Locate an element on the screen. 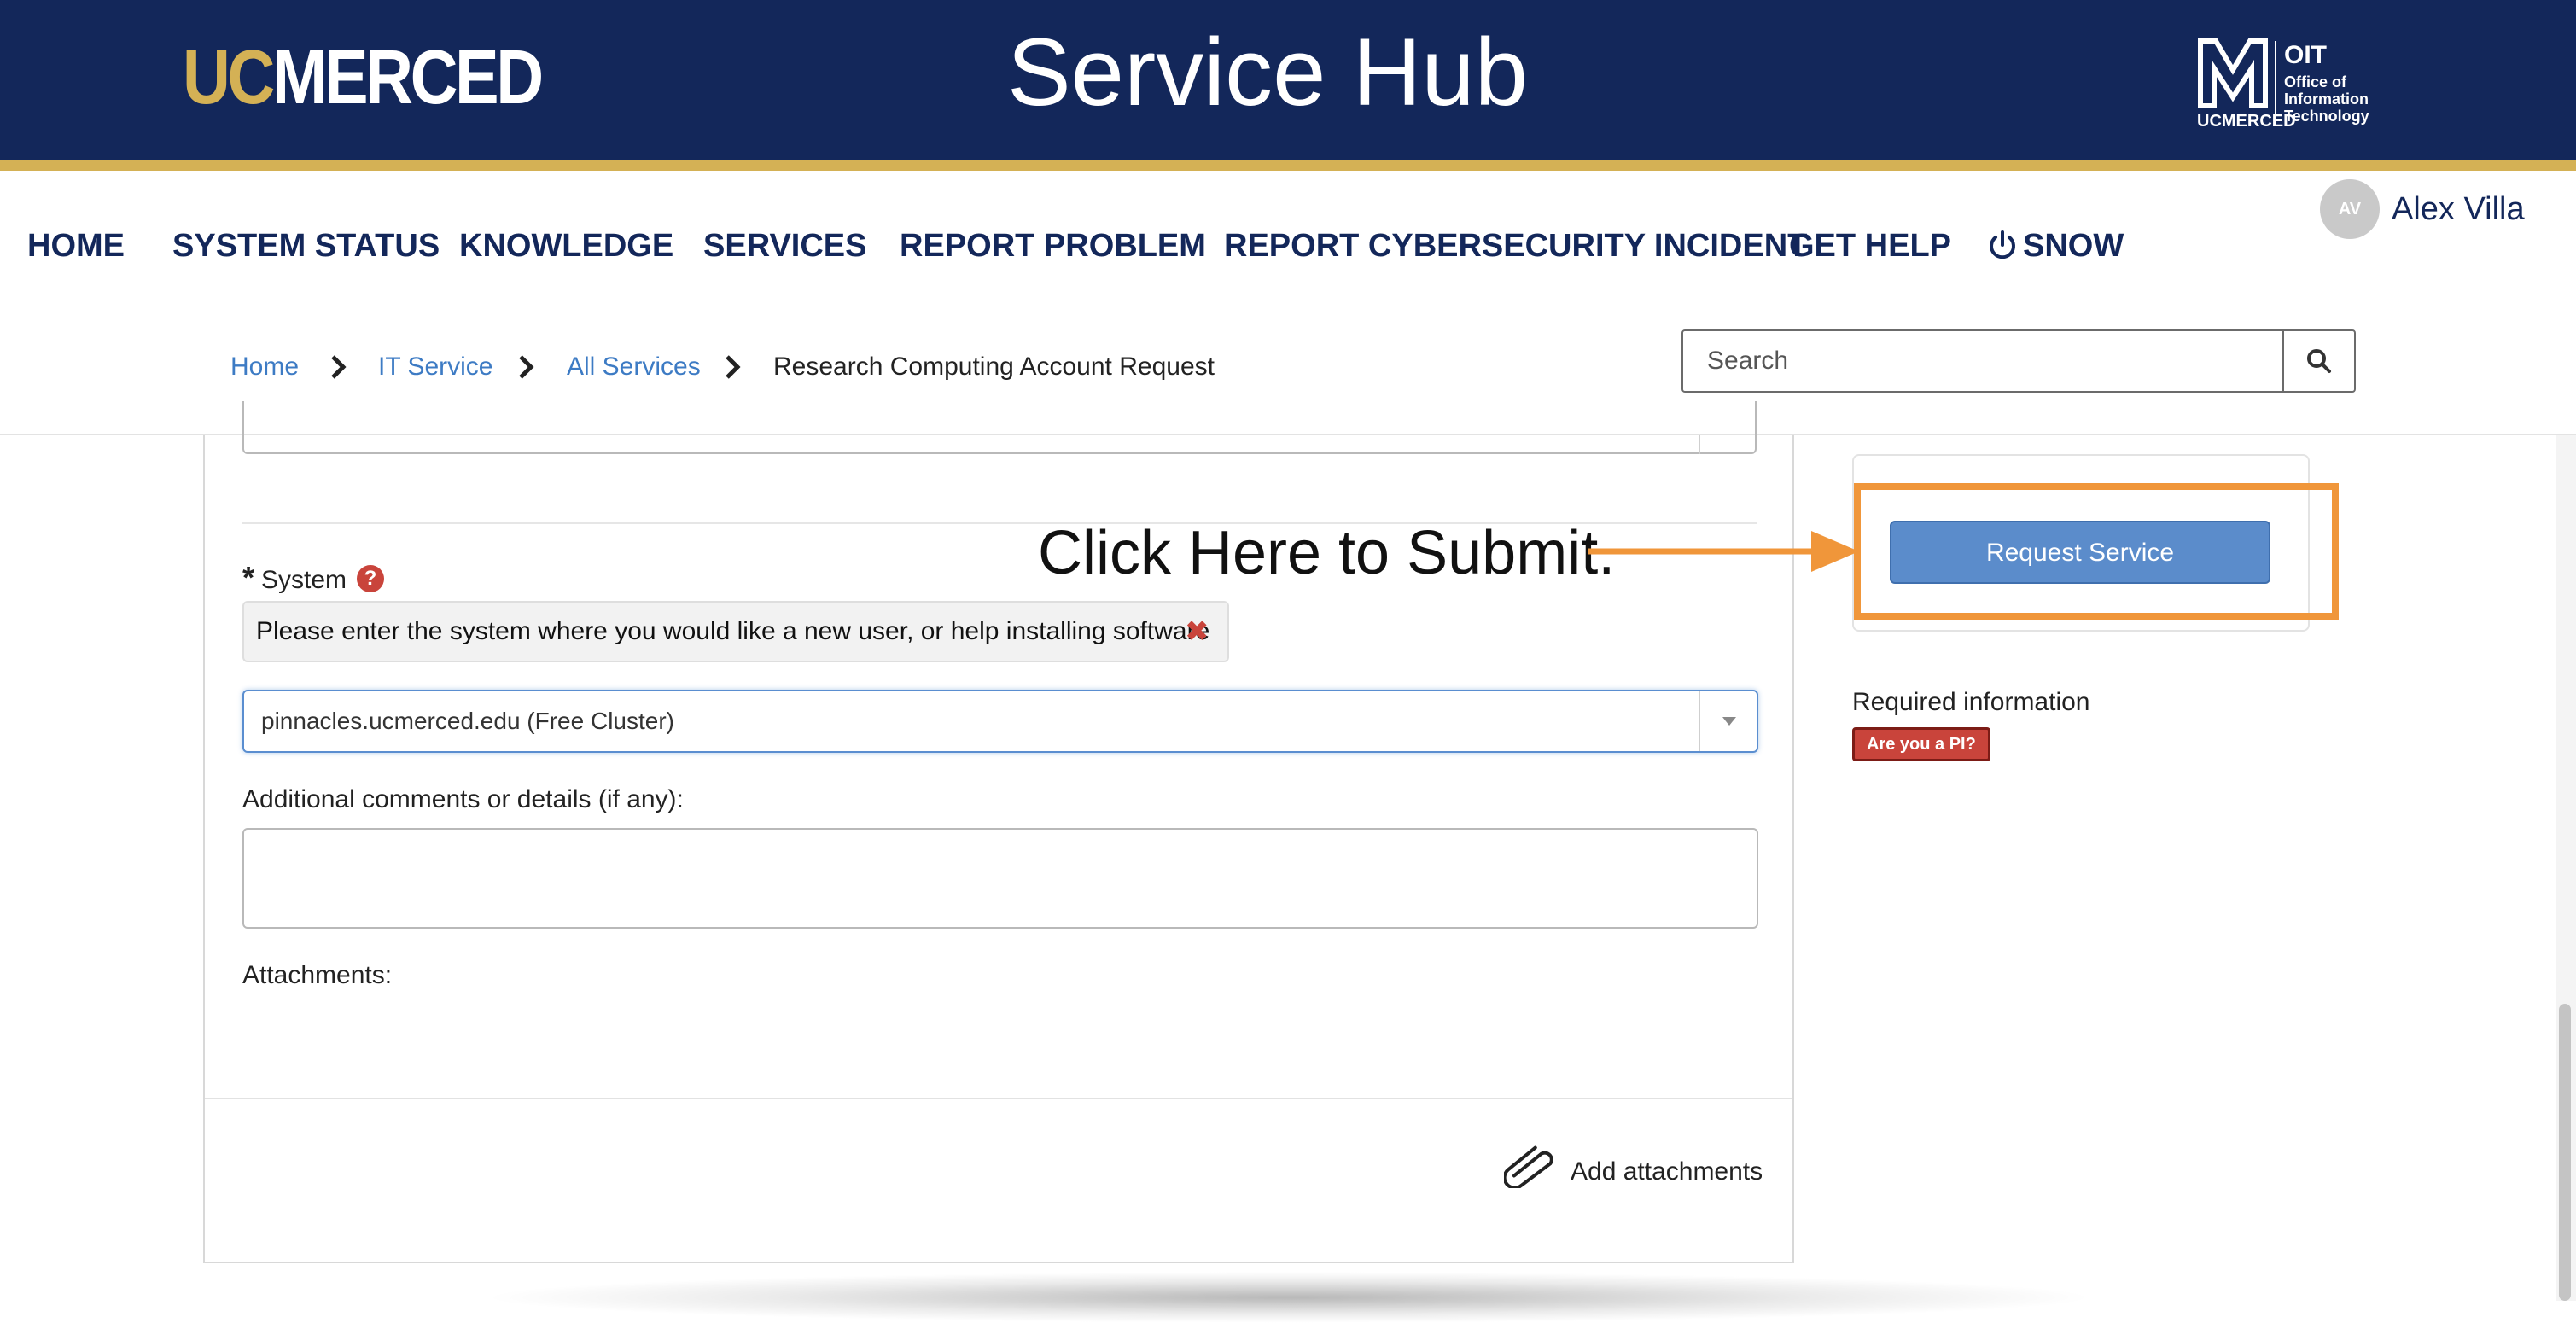 Image resolution: width=2576 pixels, height=1323 pixels. breadcrumb-home: Home is located at coordinates (264, 367).